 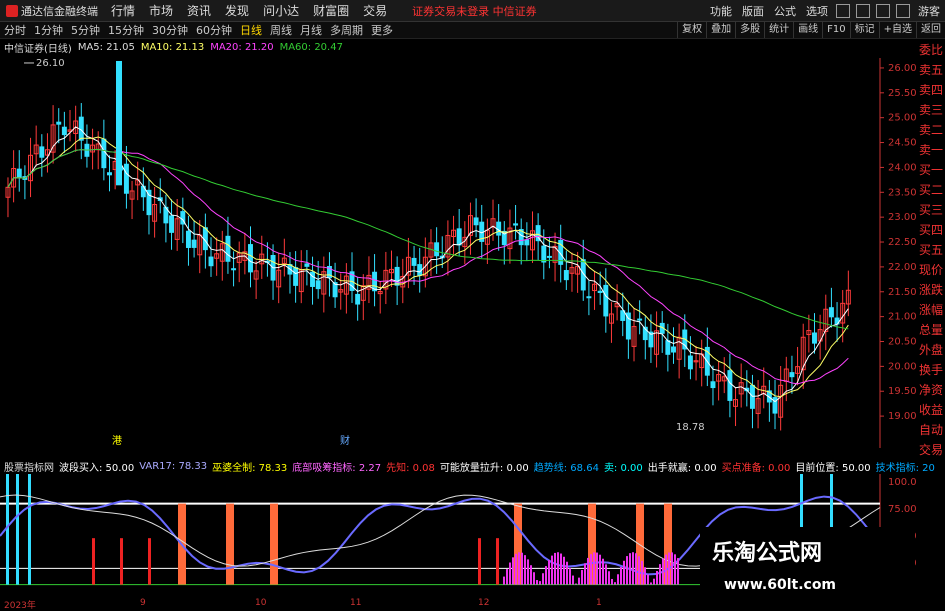 I want to click on cloud-icon, so click(x=843, y=10).